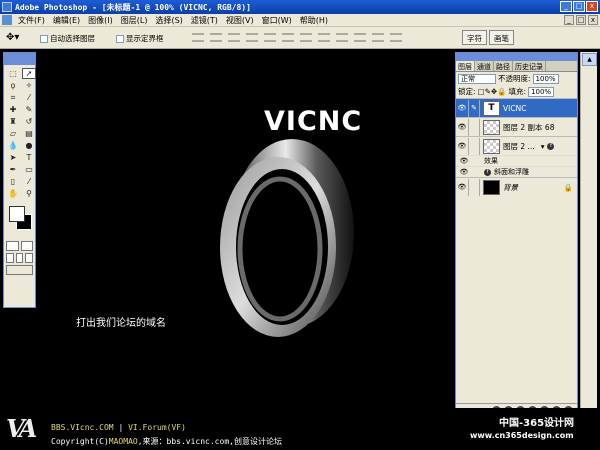 Image resolution: width=600 pixels, height=450 pixels. I want to click on menu-edit: 编辑(E), so click(66, 20).